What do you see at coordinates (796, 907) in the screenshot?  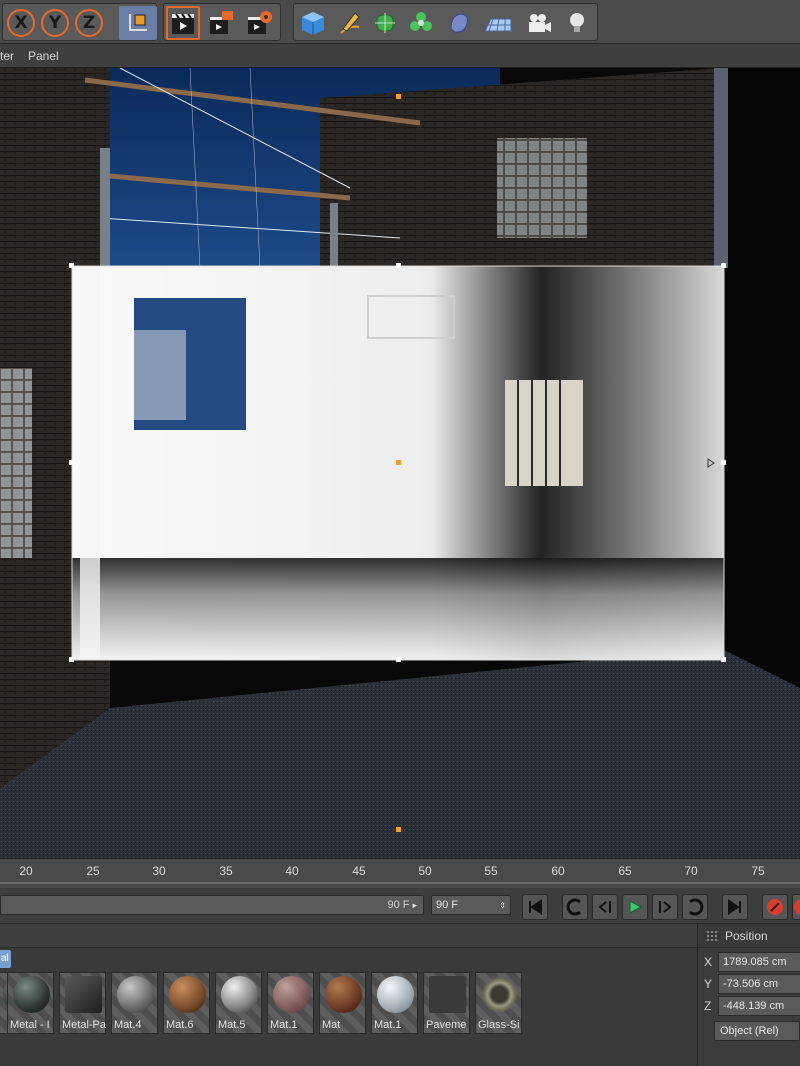 I see `autokey-button` at bounding box center [796, 907].